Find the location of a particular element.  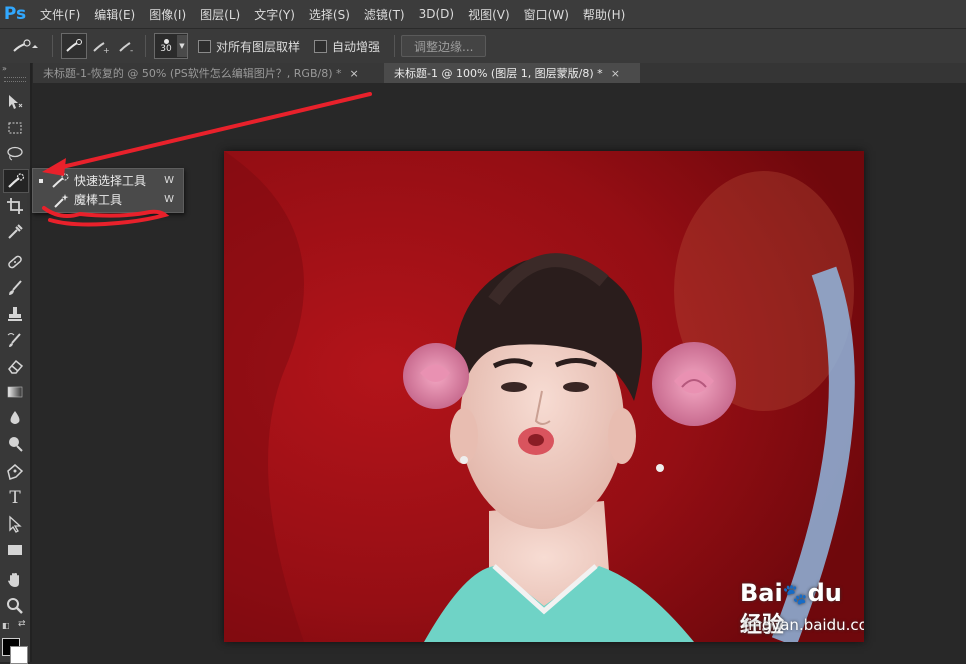

lasso-tool is located at coordinates (15, 154).